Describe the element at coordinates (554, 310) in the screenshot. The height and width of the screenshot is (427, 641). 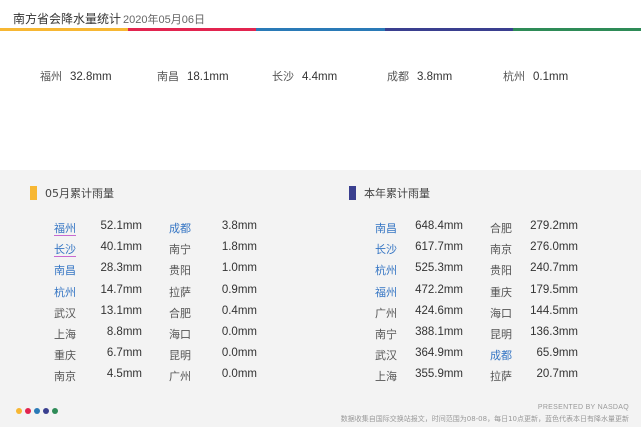
I see `rainfall-value: 144.5mm` at that location.